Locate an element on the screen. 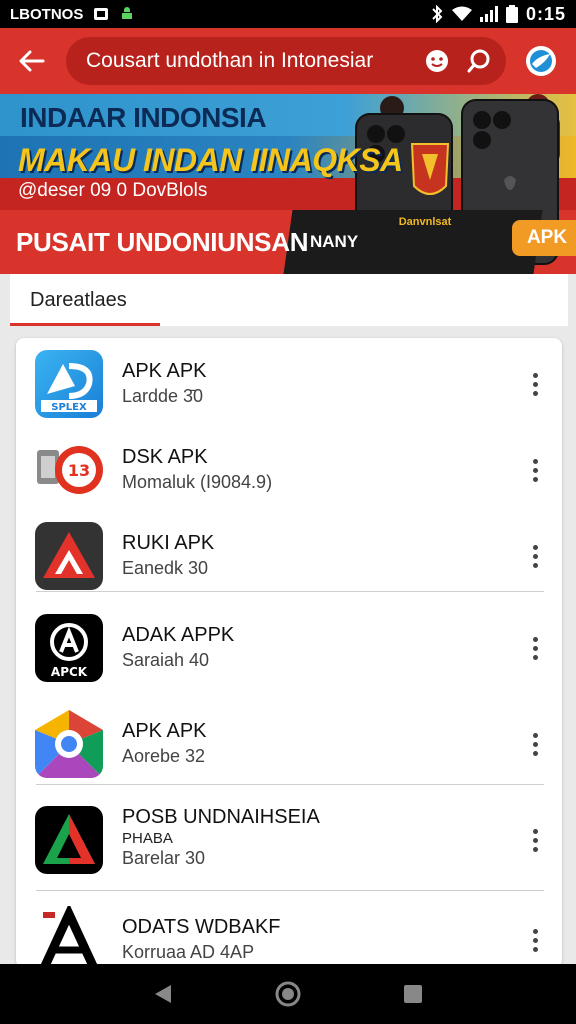  tab-downloads: Dareatlaes is located at coordinates (85, 300).